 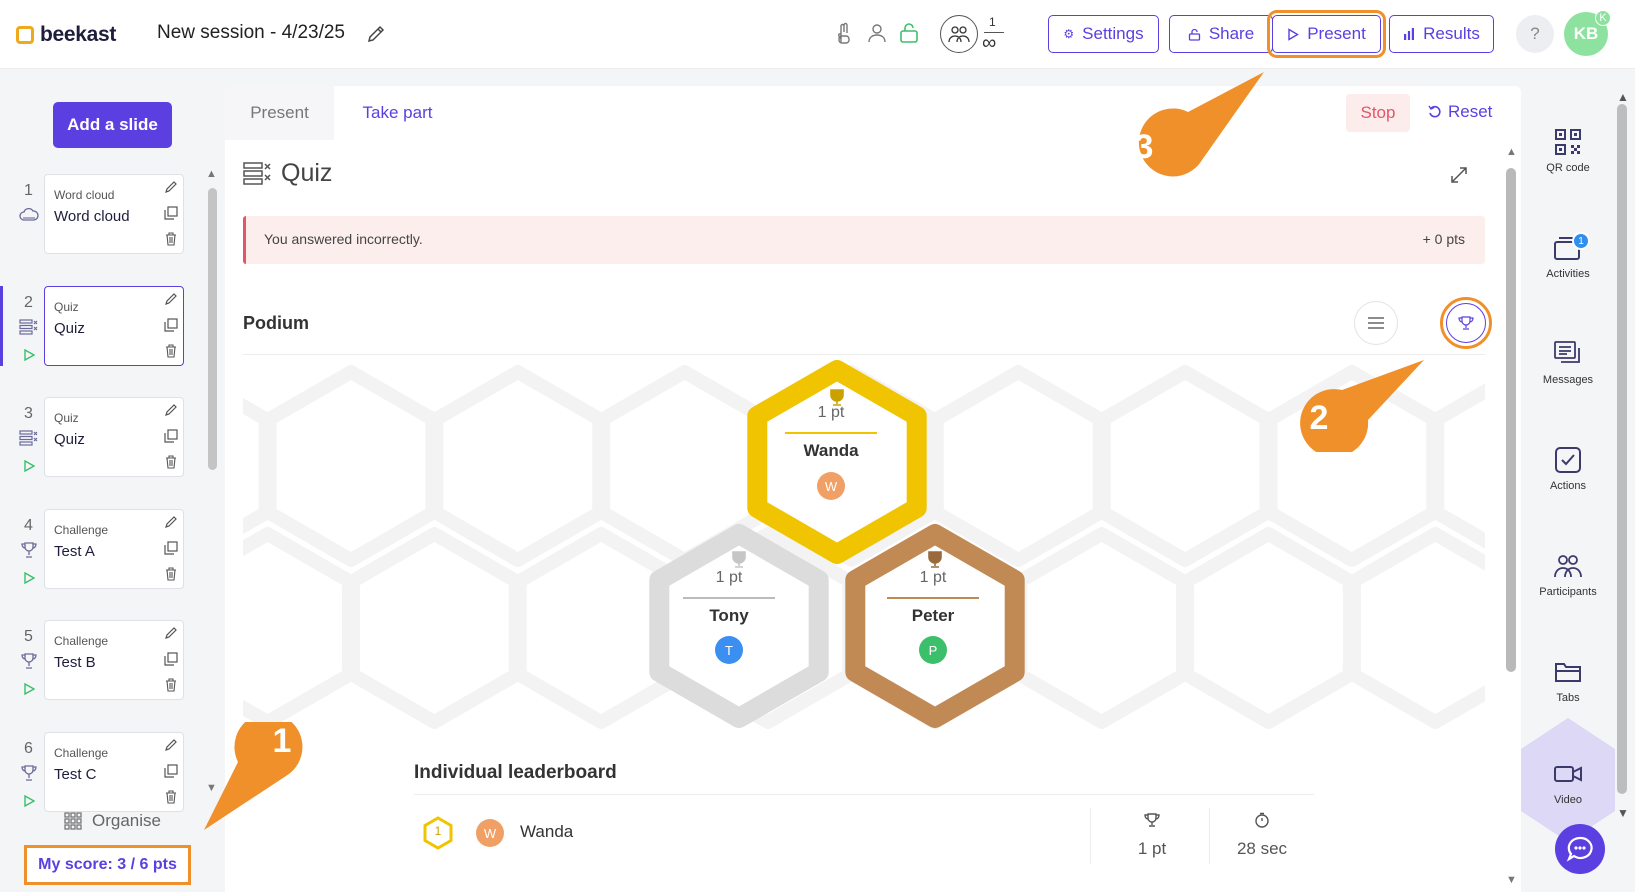 What do you see at coordinates (1451, 33) in the screenshot?
I see `results-label: Results` at bounding box center [1451, 33].